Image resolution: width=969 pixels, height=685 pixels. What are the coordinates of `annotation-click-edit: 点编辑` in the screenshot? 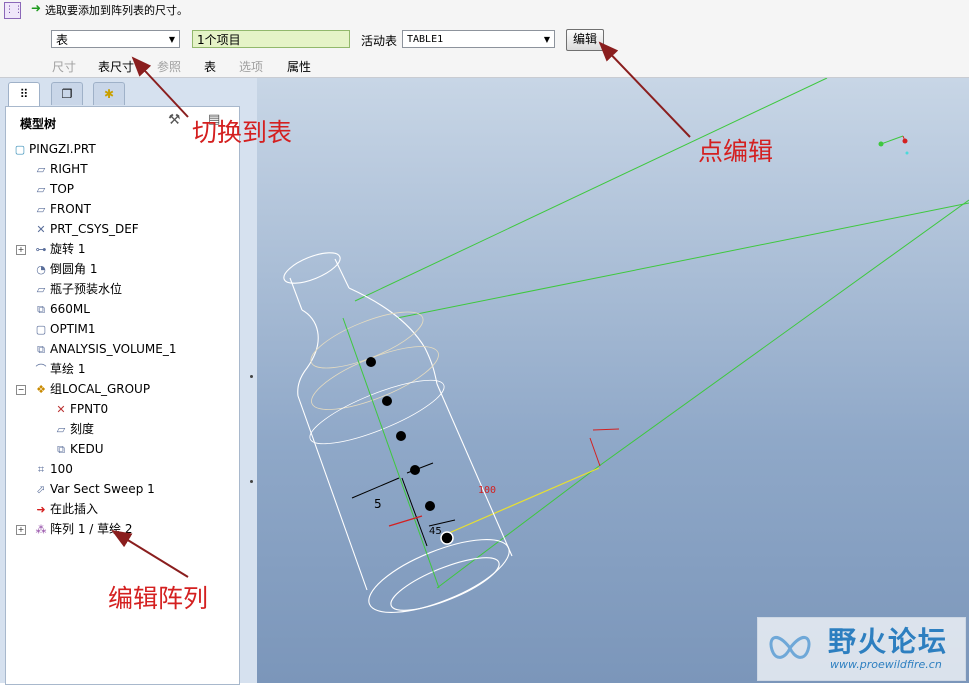 It's located at (736, 151).